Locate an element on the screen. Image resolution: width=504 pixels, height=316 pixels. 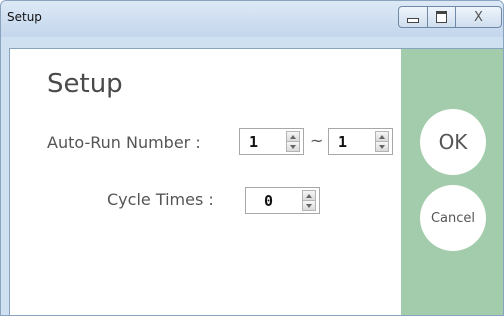
auto-run-from-value: 1 is located at coordinates (253, 142).